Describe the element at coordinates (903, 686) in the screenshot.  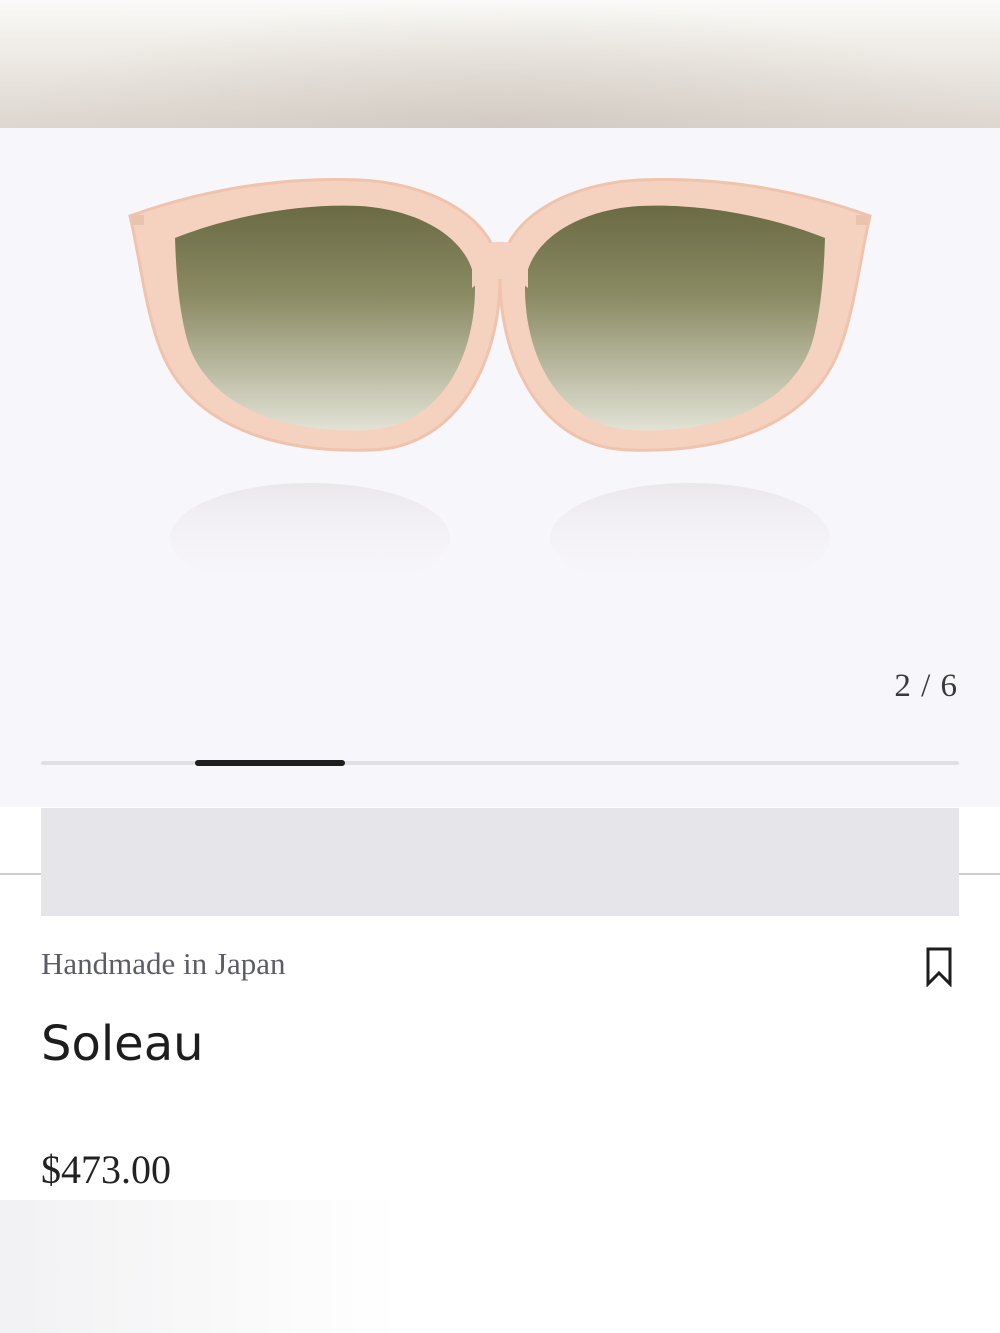
I see `gallery-current-index: 2` at that location.